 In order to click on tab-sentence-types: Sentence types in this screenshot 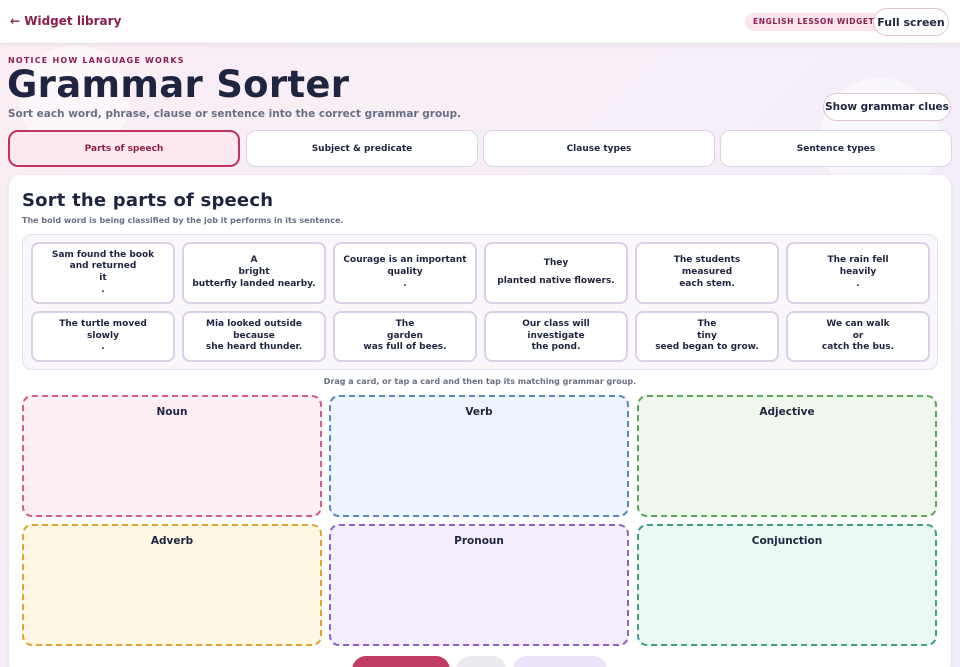, I will do `click(836, 148)`.